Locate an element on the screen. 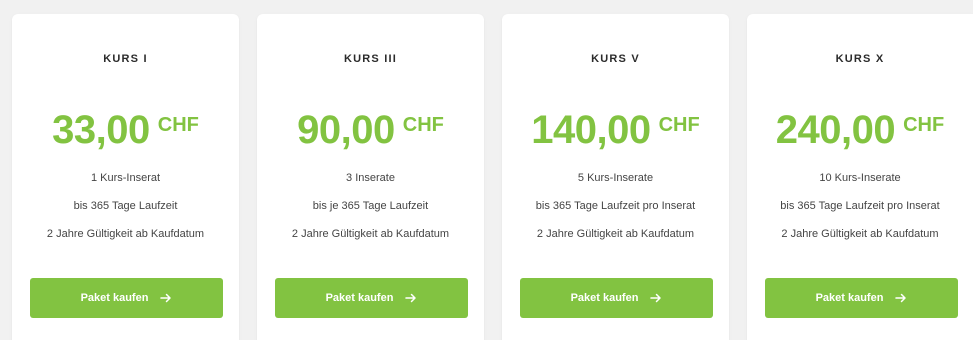 The height and width of the screenshot is (340, 973). plan-feature: 1 Kurs-Inserat is located at coordinates (125, 178).